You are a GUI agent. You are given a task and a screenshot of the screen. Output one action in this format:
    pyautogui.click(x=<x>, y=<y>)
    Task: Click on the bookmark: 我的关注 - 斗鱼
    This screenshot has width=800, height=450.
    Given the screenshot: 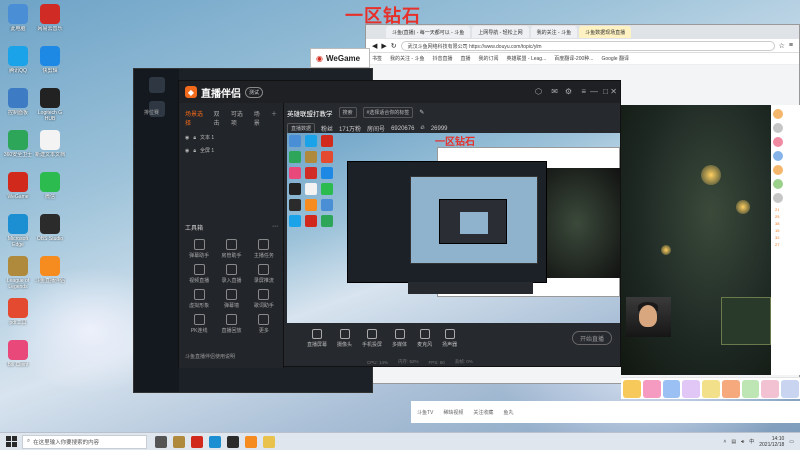 What is the action you would take?
    pyautogui.click(x=407, y=58)
    